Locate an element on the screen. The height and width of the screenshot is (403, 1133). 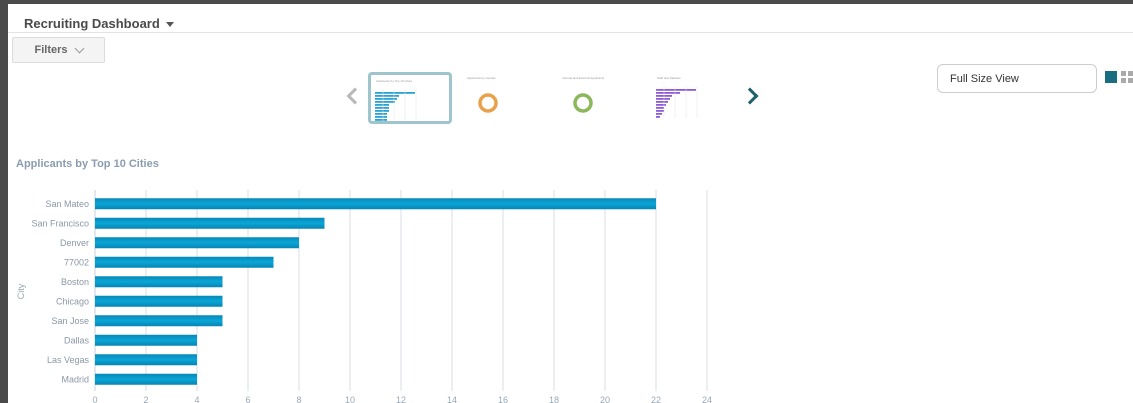
y-axis-label: City is located at coordinates (21, 291).